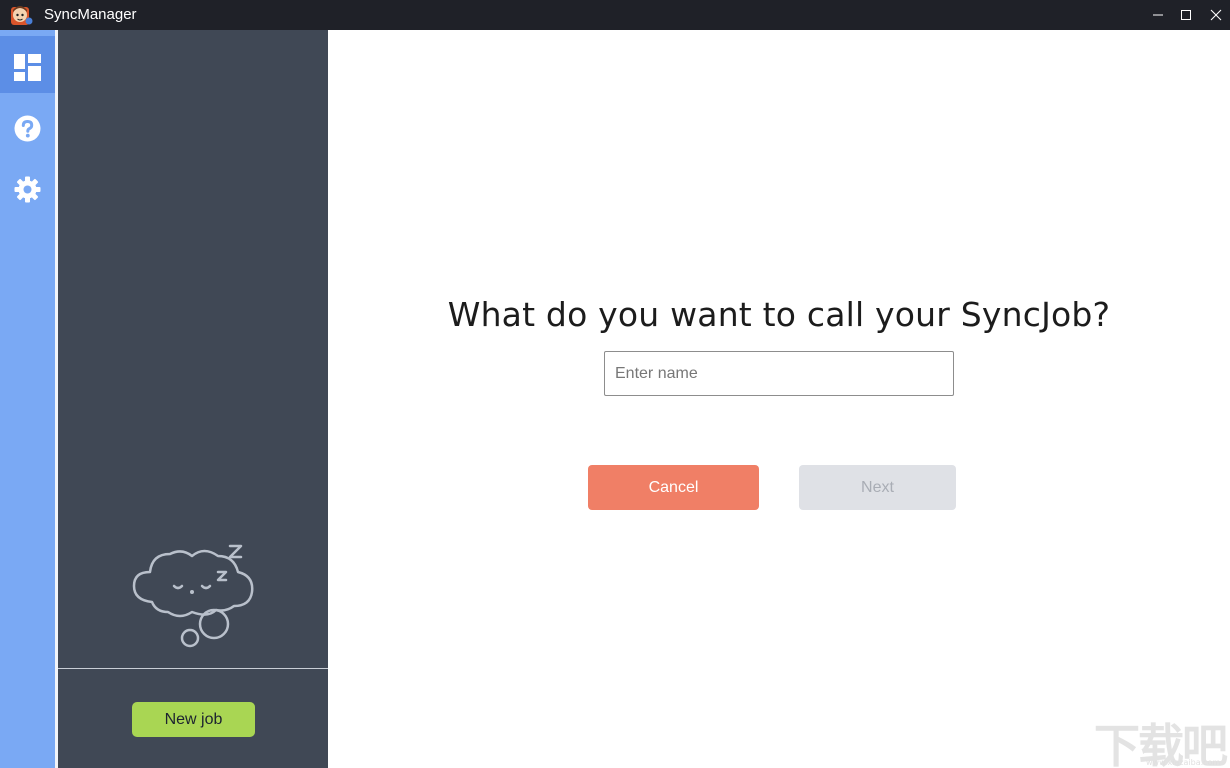 The image size is (1230, 768). I want to click on job-name-prompt: What do you want to call your SyncJob?, so click(779, 314).